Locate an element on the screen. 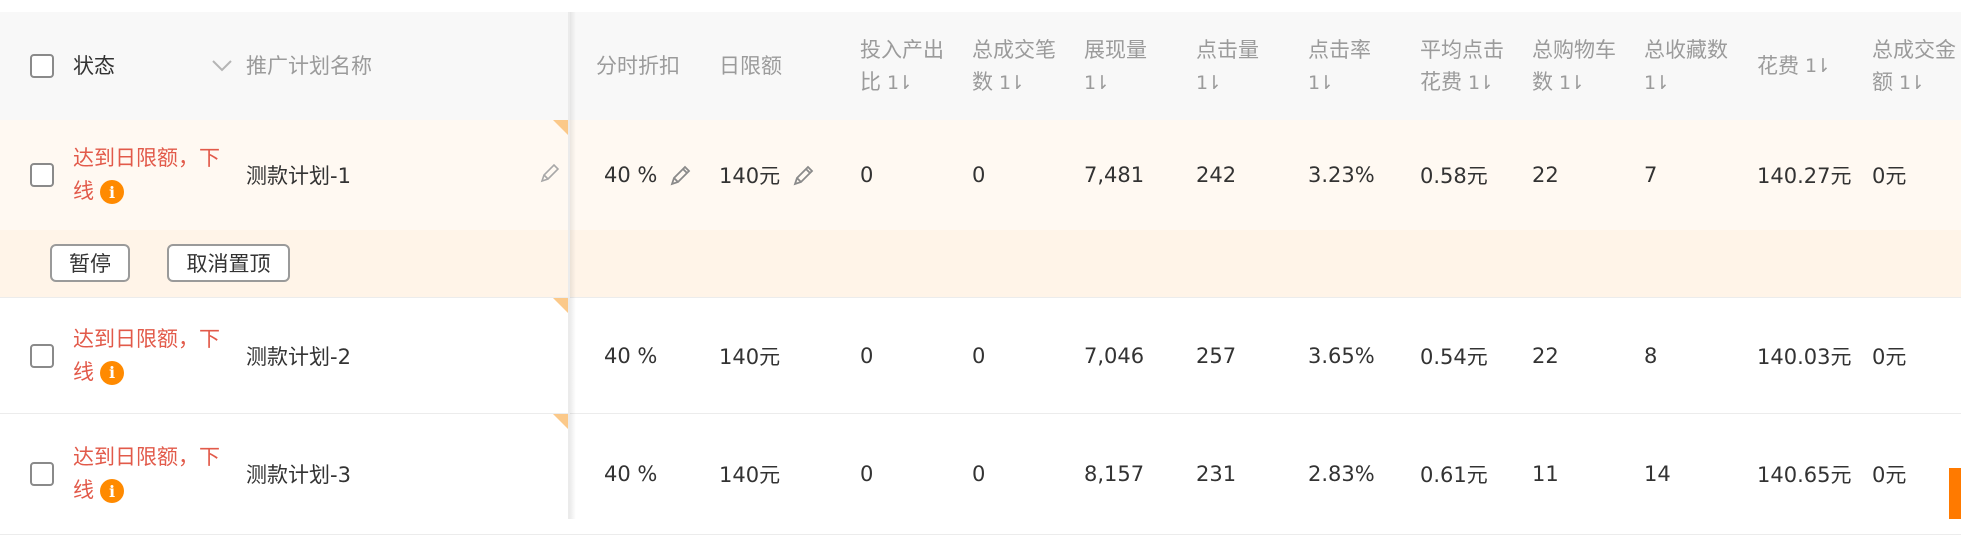  ctr-value: 2.83% is located at coordinates (1341, 474).